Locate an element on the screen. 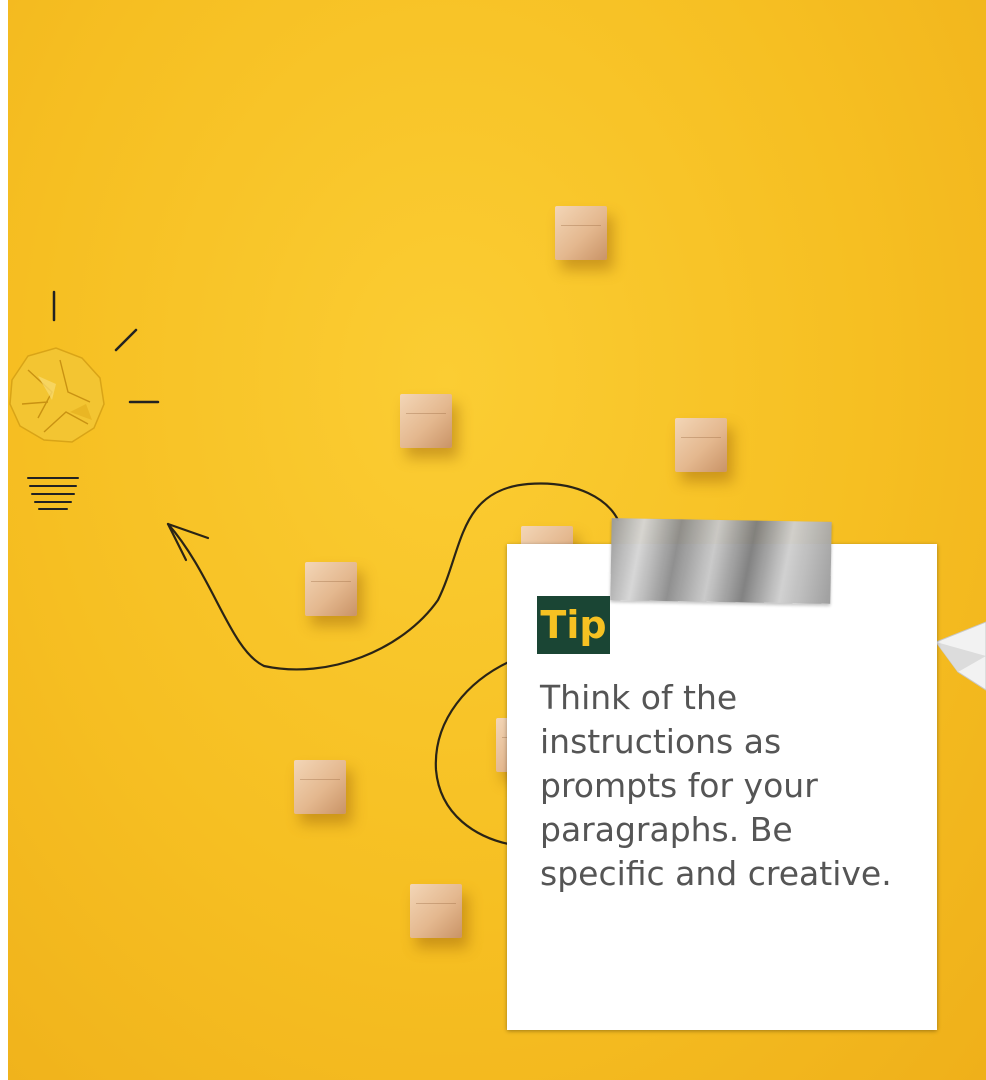 The height and width of the screenshot is (1080, 986). lightbulb-base-icon is located at coordinates (53, 493).